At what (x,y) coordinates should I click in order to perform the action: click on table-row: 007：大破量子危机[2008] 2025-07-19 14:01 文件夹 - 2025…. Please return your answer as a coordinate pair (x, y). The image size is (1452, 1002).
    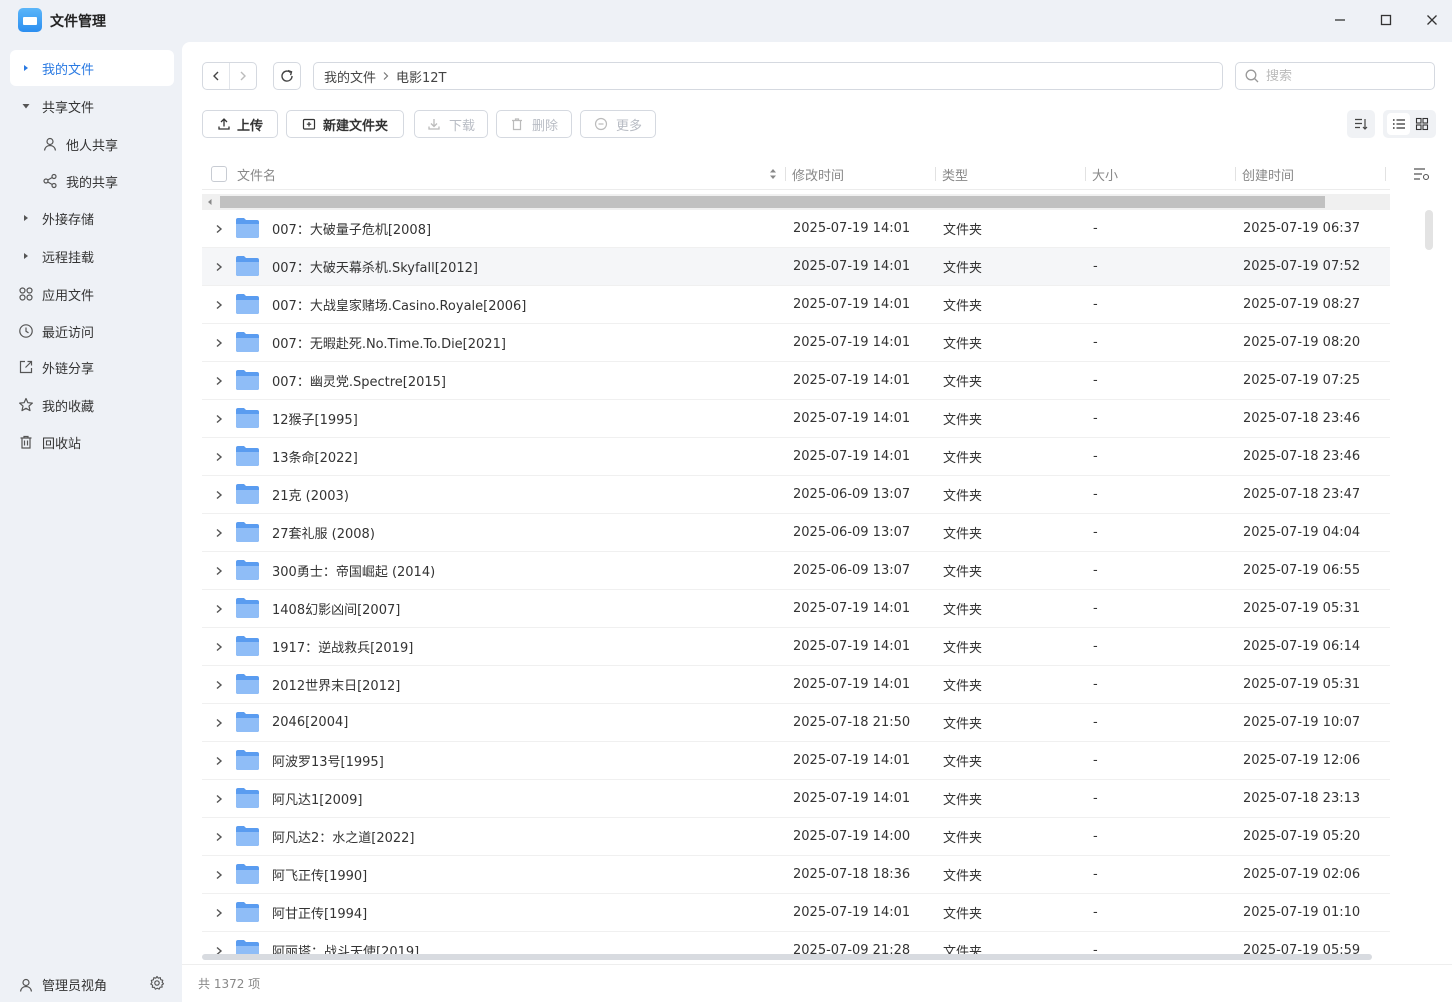
    Looking at the image, I should click on (796, 229).